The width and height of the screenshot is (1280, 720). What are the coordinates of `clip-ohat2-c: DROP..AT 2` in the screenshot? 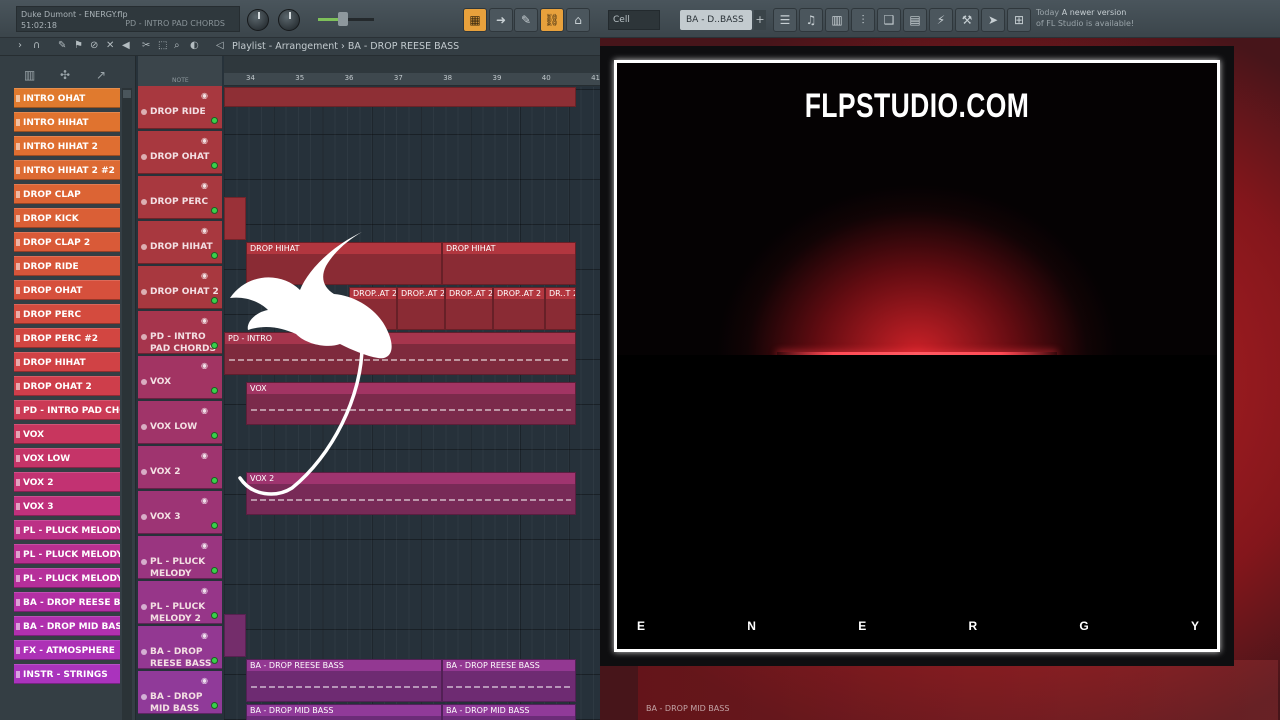 It's located at (469, 308).